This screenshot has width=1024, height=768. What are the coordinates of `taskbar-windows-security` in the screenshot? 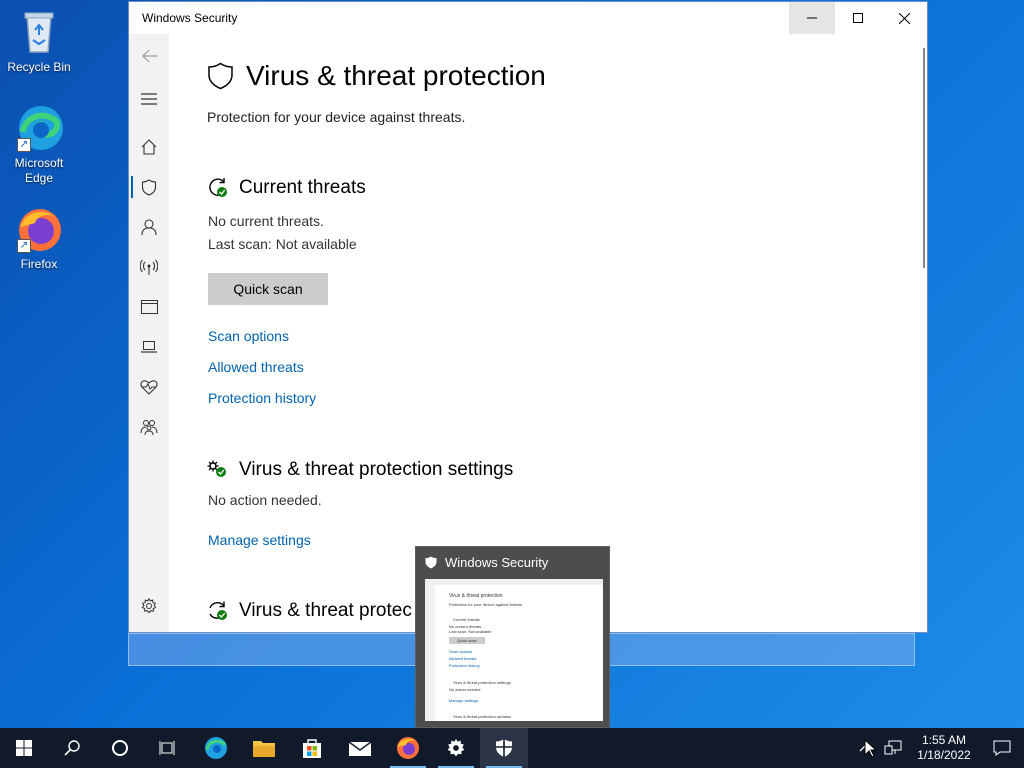 It's located at (504, 748).